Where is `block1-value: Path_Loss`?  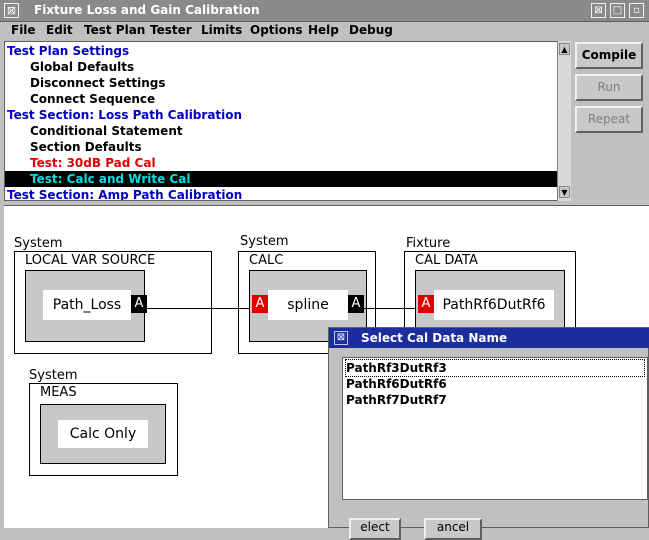
block1-value: Path_Loss is located at coordinates (87, 305).